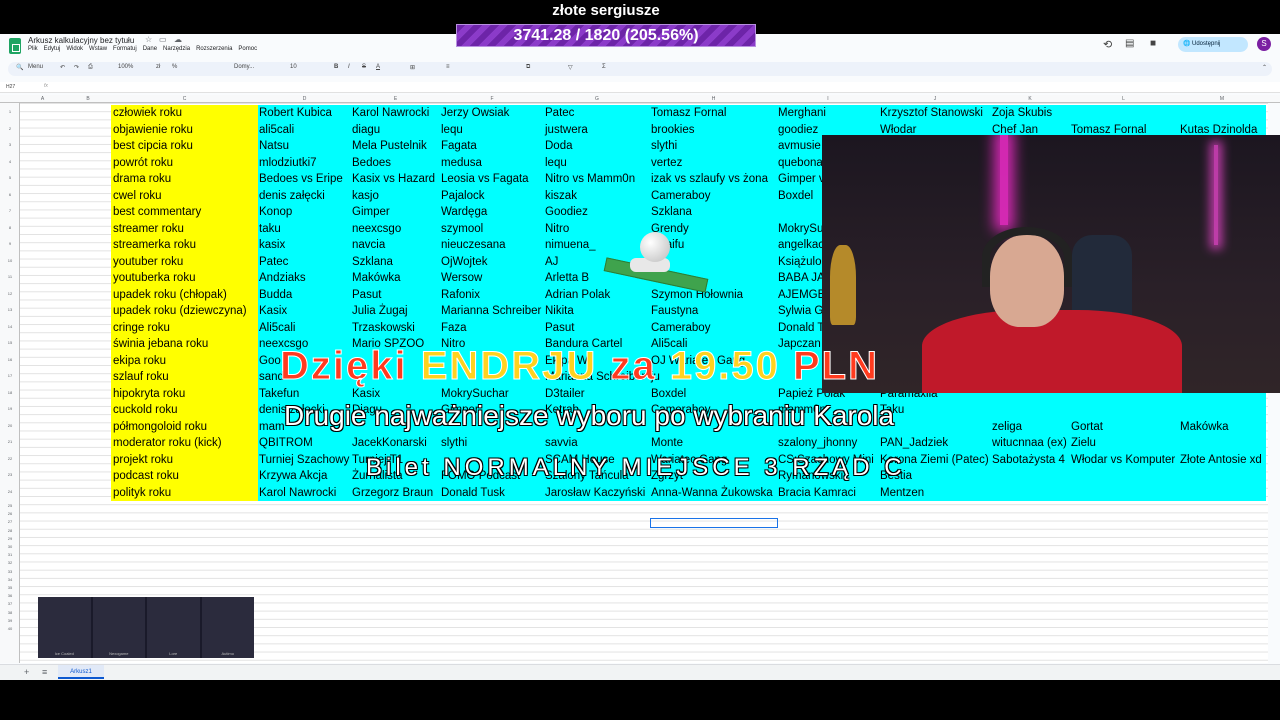  I want to click on nominee-cell: medusa, so click(461, 163).